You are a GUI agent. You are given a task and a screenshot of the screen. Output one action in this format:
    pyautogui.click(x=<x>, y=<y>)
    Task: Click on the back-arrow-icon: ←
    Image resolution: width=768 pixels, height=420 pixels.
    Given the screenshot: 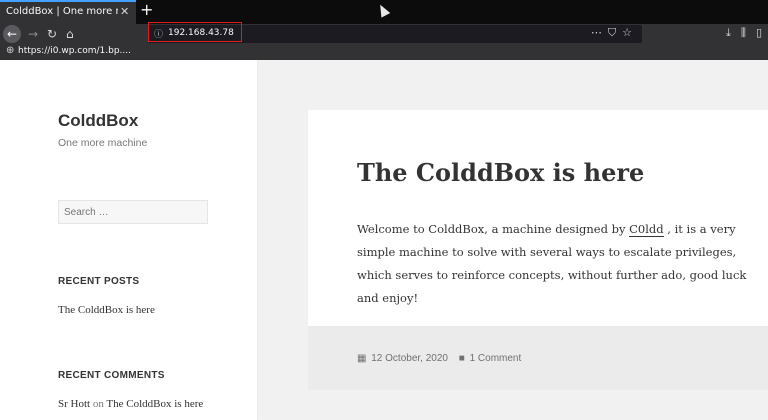 What is the action you would take?
    pyautogui.click(x=12, y=34)
    